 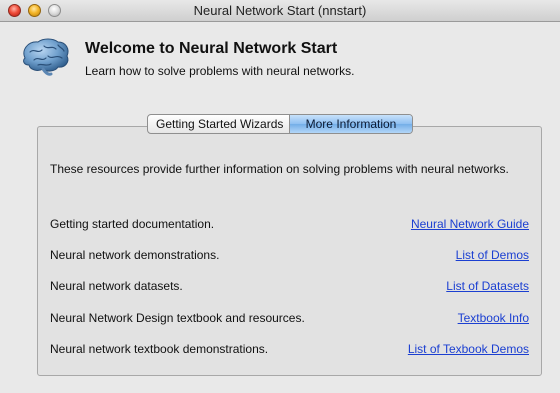 I want to click on tab-getting-started-wizards: Getting Started Wizards, so click(x=219, y=124).